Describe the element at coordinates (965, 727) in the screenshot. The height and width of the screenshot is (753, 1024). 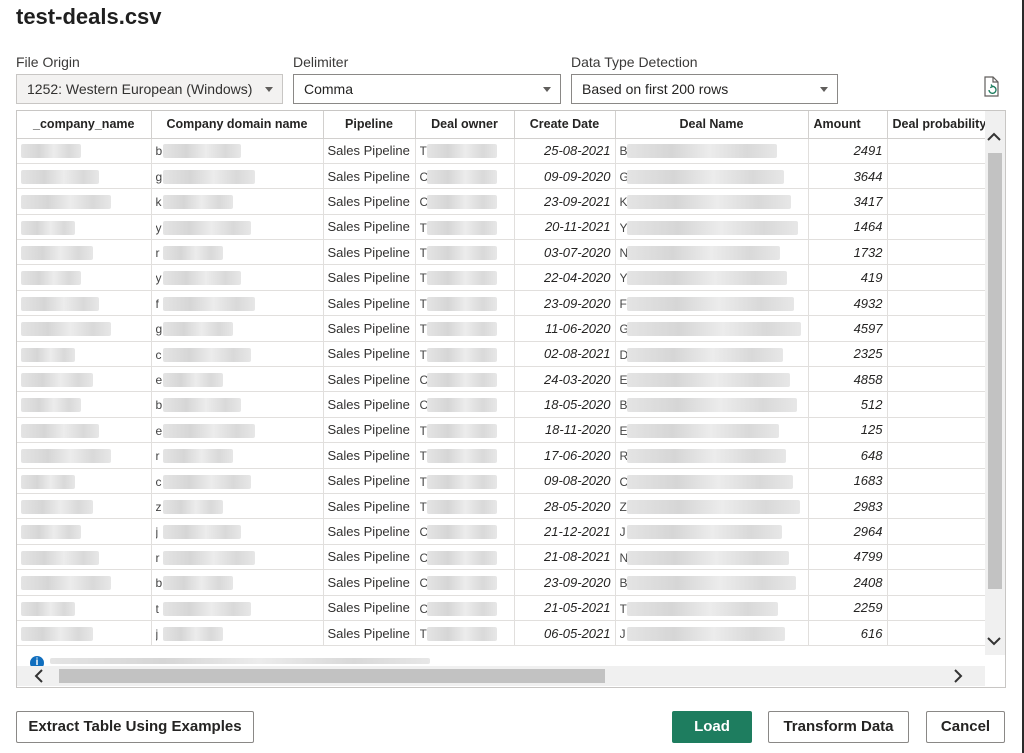
I see `cancel-button: Cancel` at that location.